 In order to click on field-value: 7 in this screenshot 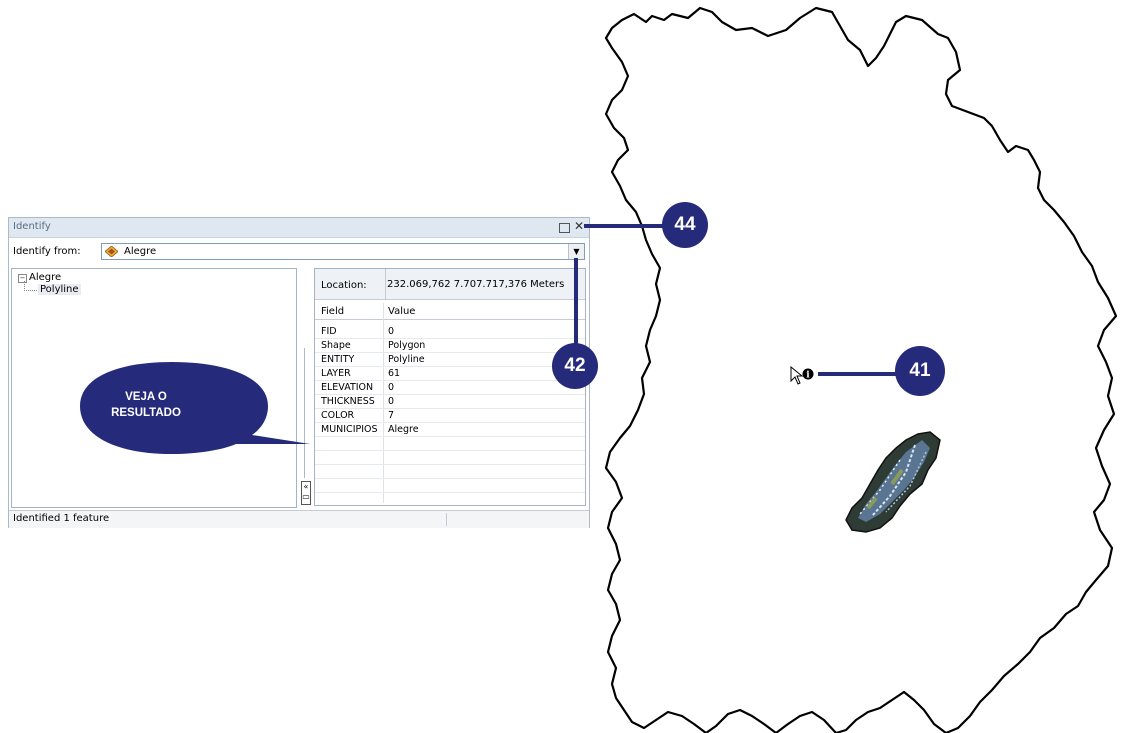, I will do `click(391, 415)`.